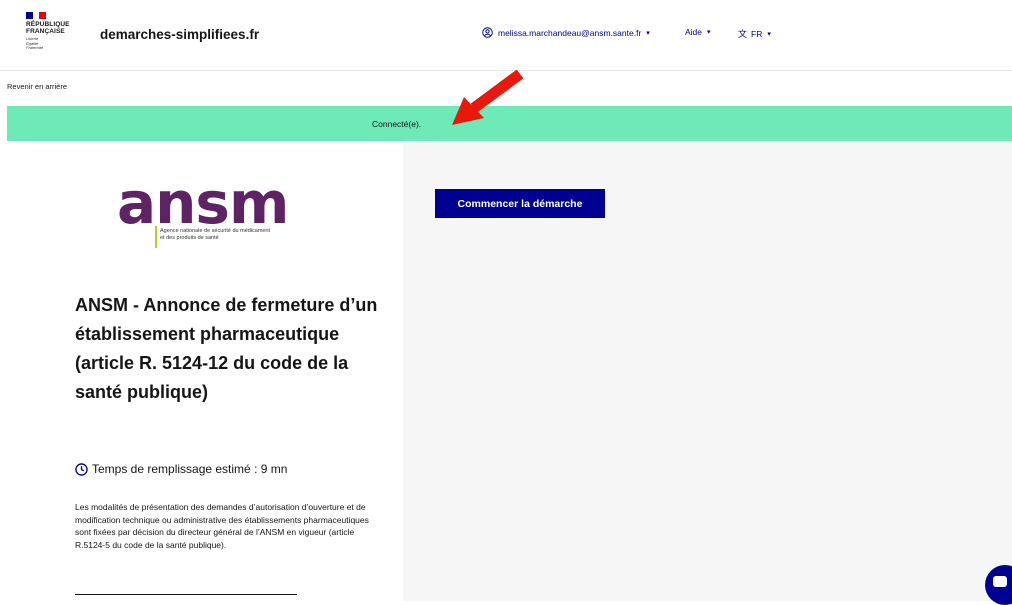 Image resolution: width=1012 pixels, height=605 pixels. What do you see at coordinates (179, 34) in the screenshot?
I see `site-name-link: demarches-simplifiees.fr` at bounding box center [179, 34].